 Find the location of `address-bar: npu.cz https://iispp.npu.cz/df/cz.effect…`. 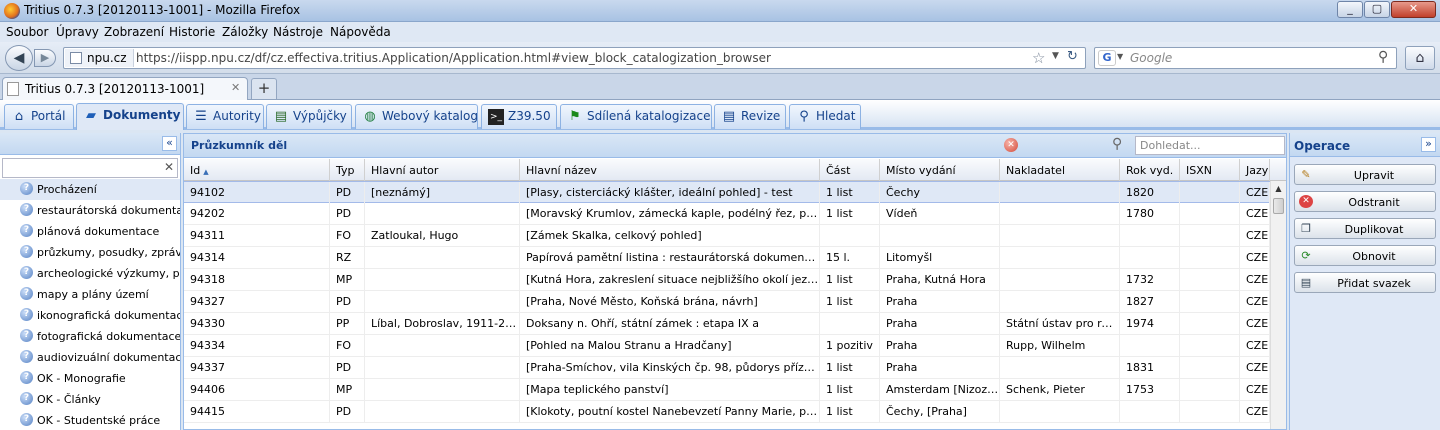

address-bar: npu.cz https://iispp.npu.cz/df/cz.effect… is located at coordinates (574, 58).